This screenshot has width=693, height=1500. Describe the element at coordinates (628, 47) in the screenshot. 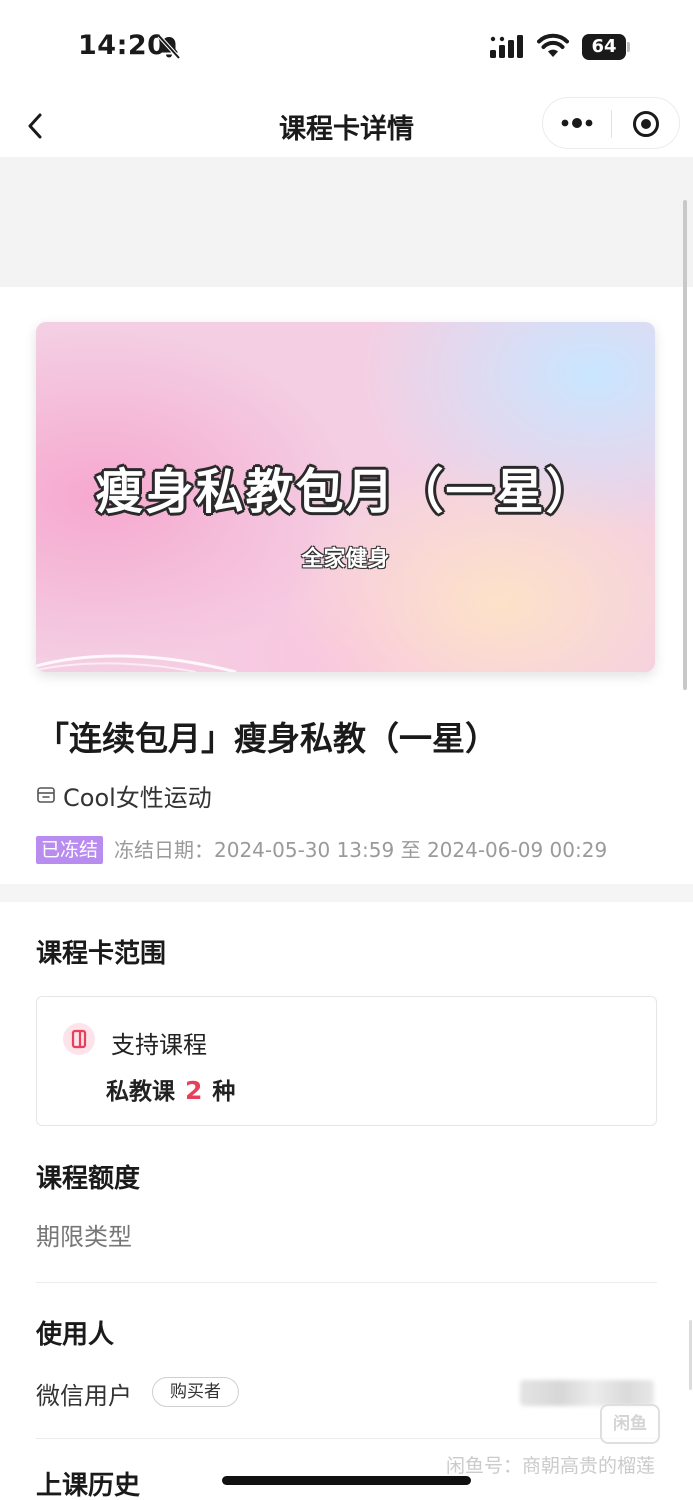

I see `battery-tip` at that location.